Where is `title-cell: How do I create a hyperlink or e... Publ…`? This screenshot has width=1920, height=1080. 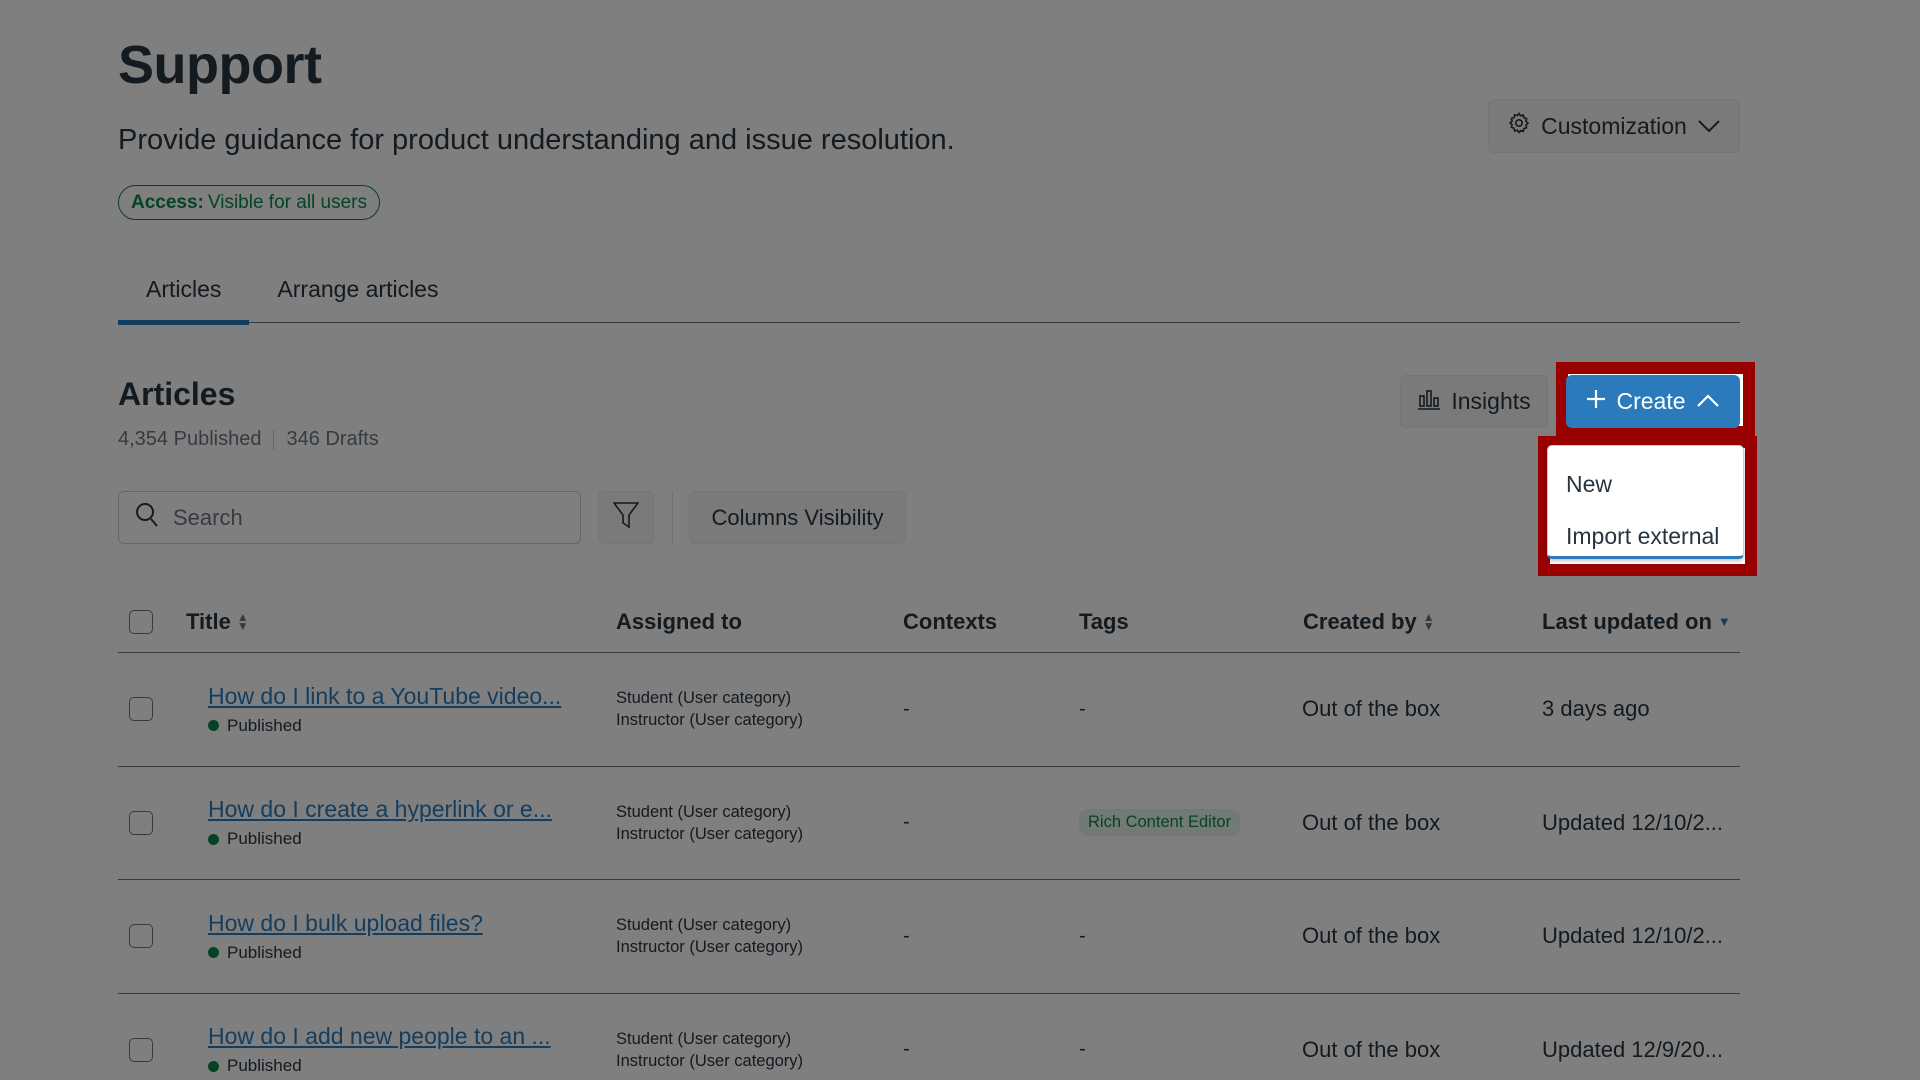
title-cell: How do I create a hyperlink or e... Publ… is located at coordinates (380, 823).